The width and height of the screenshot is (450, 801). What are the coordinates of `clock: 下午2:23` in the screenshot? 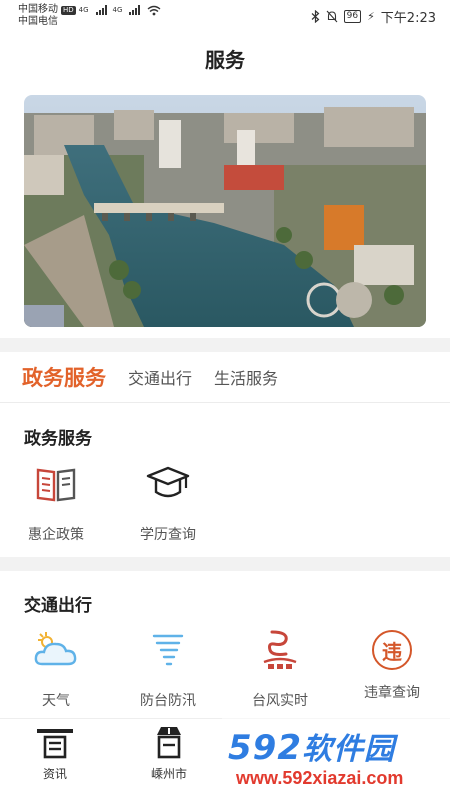 It's located at (408, 18).